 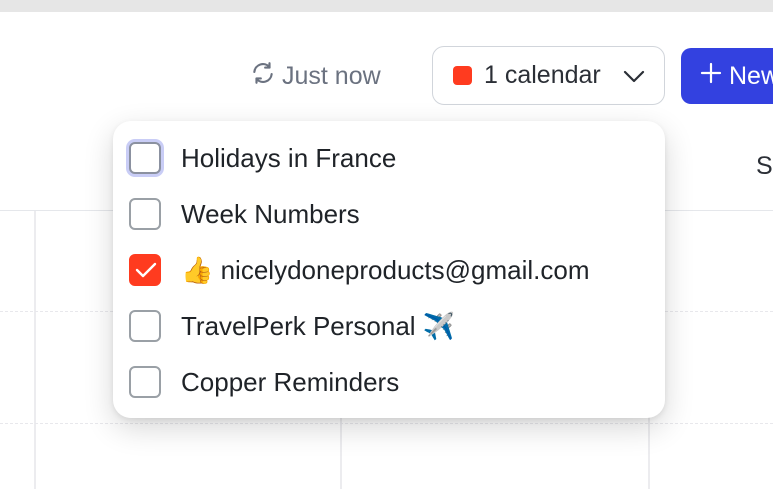 I want to click on calendar-option: TravelPerk Personal ✈️, so click(x=292, y=326).